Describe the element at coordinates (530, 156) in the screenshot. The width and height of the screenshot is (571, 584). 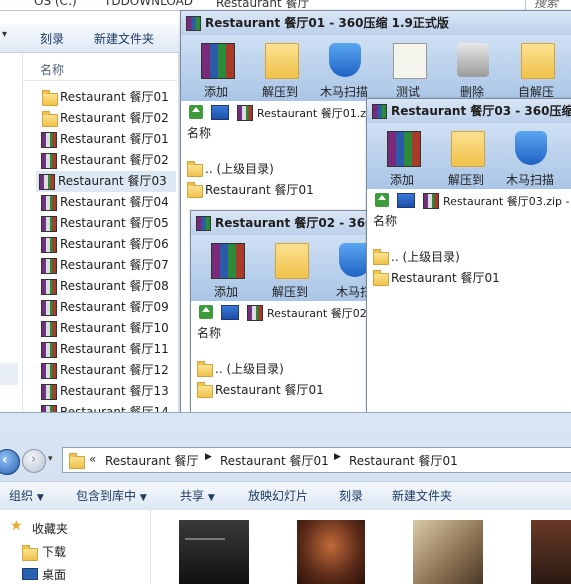
I see `zip03-scan-button: 木马扫描` at that location.